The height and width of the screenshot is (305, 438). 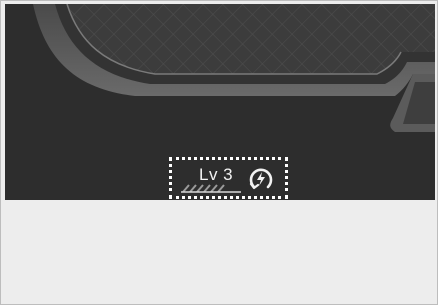 I want to click on seat-level-indicator: Lv 3, so click(x=228, y=178).